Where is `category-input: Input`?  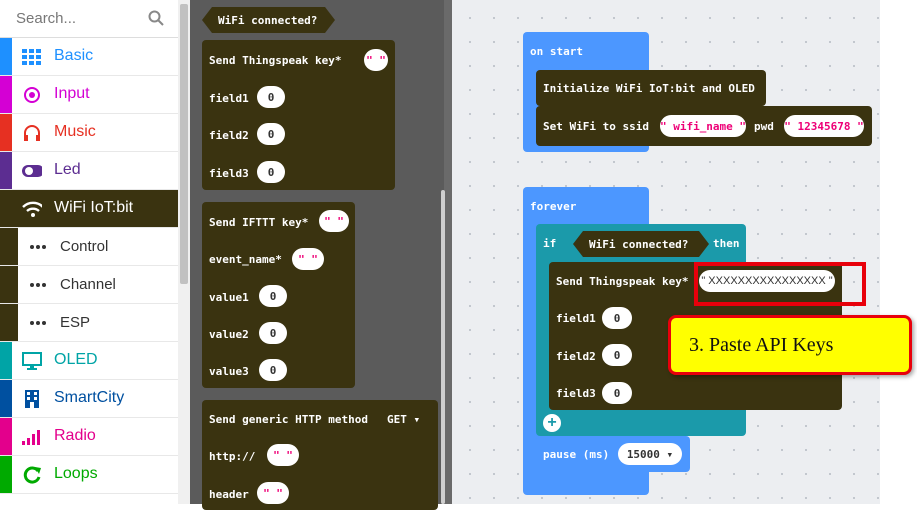 category-input: Input is located at coordinates (89, 95).